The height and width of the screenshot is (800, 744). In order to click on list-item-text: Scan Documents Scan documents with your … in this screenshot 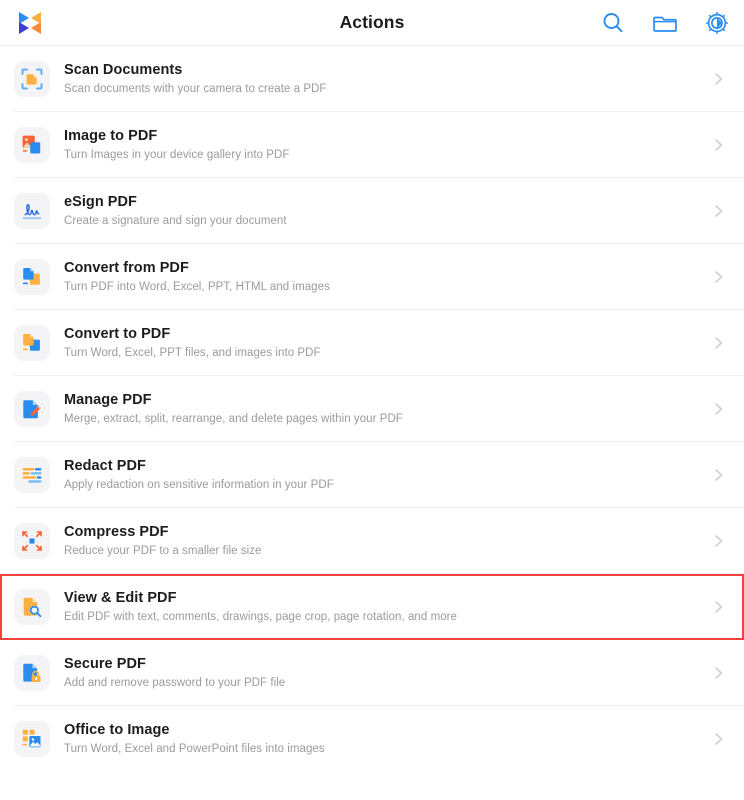, I will do `click(383, 79)`.